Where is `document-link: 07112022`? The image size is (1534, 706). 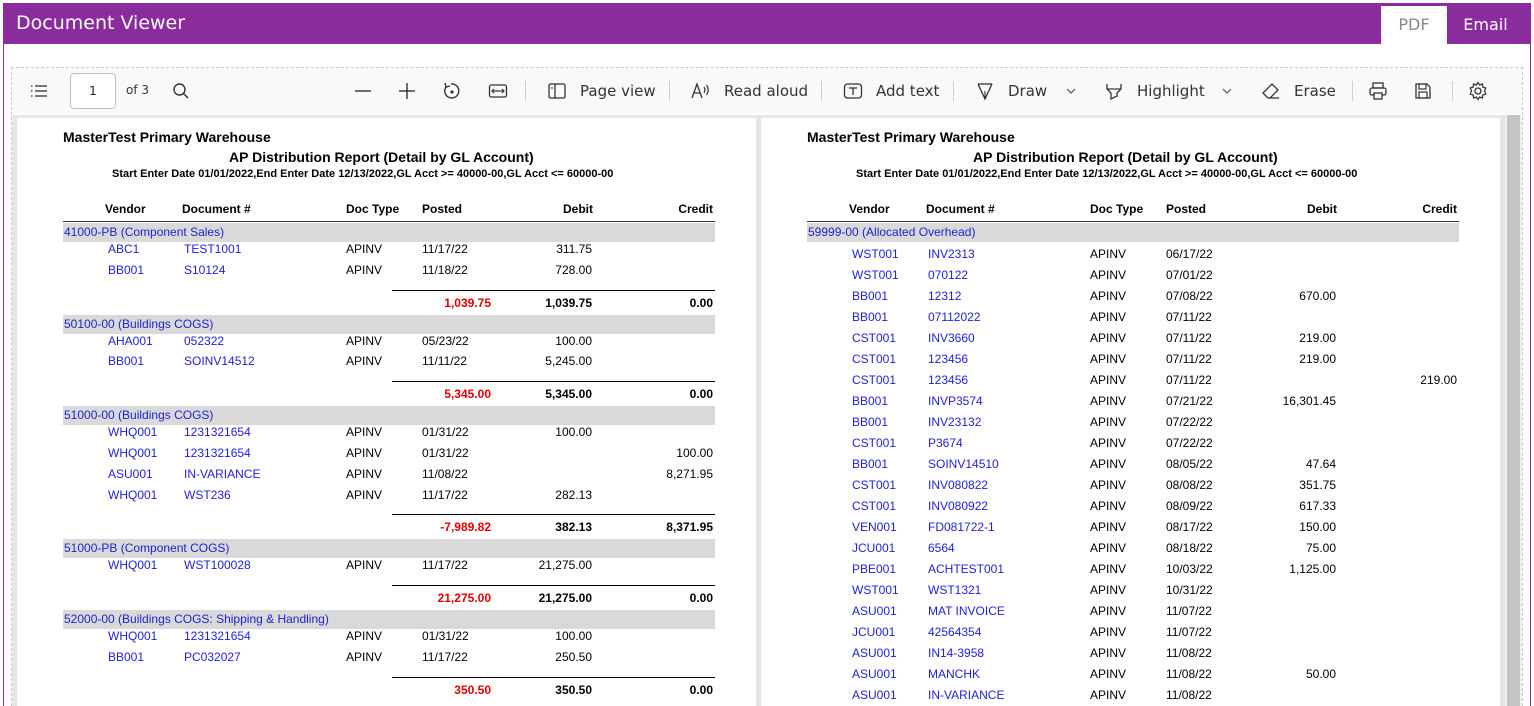 document-link: 07112022 is located at coordinates (1003, 317).